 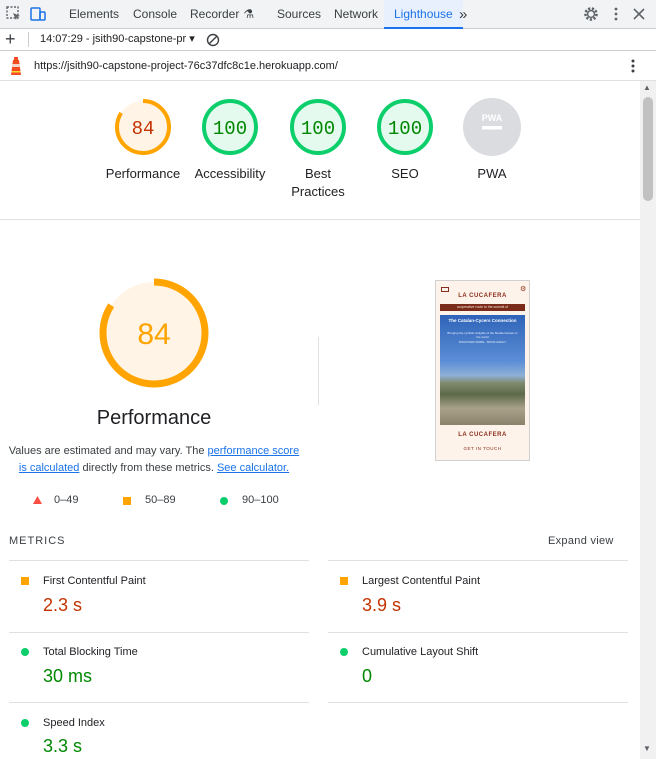 I want to click on tab-recorder-label: Recorder, so click(x=215, y=14).